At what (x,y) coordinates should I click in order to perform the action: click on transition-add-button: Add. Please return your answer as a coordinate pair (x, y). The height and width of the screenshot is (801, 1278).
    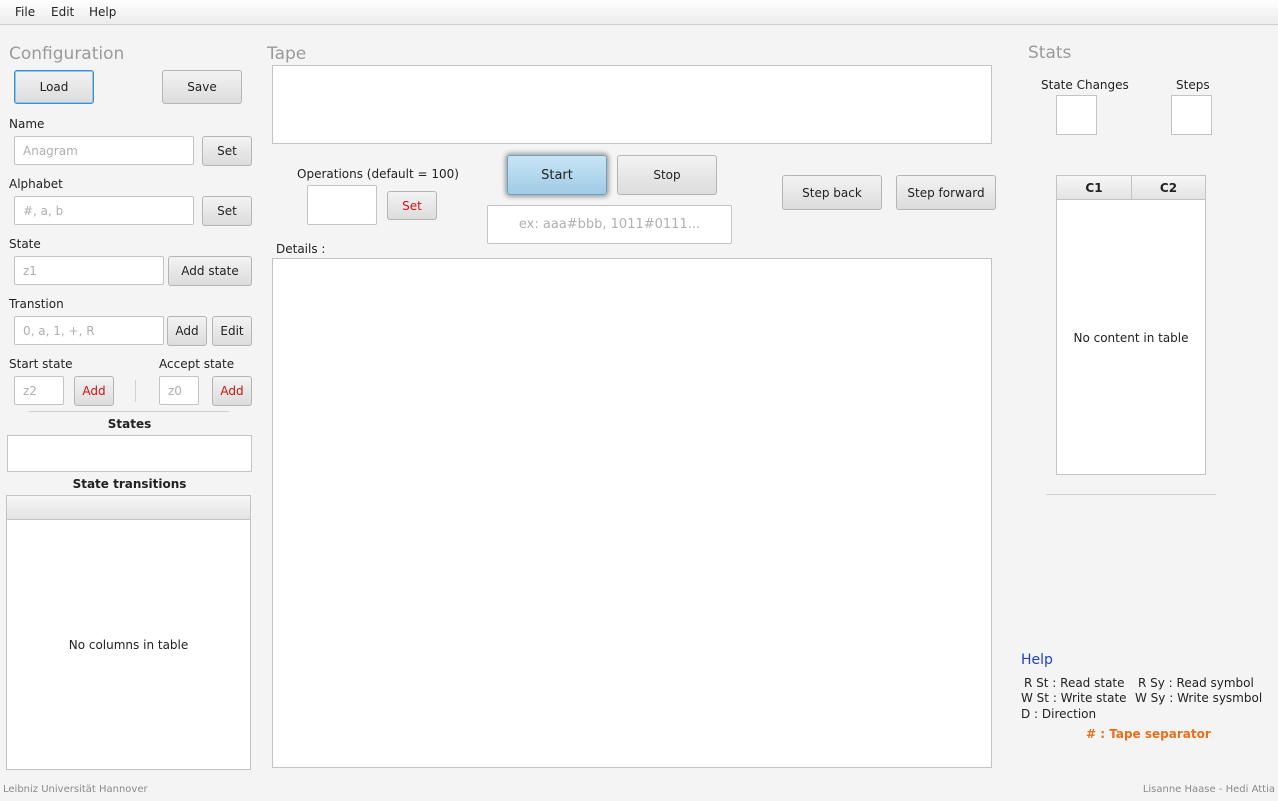
    Looking at the image, I should click on (187, 331).